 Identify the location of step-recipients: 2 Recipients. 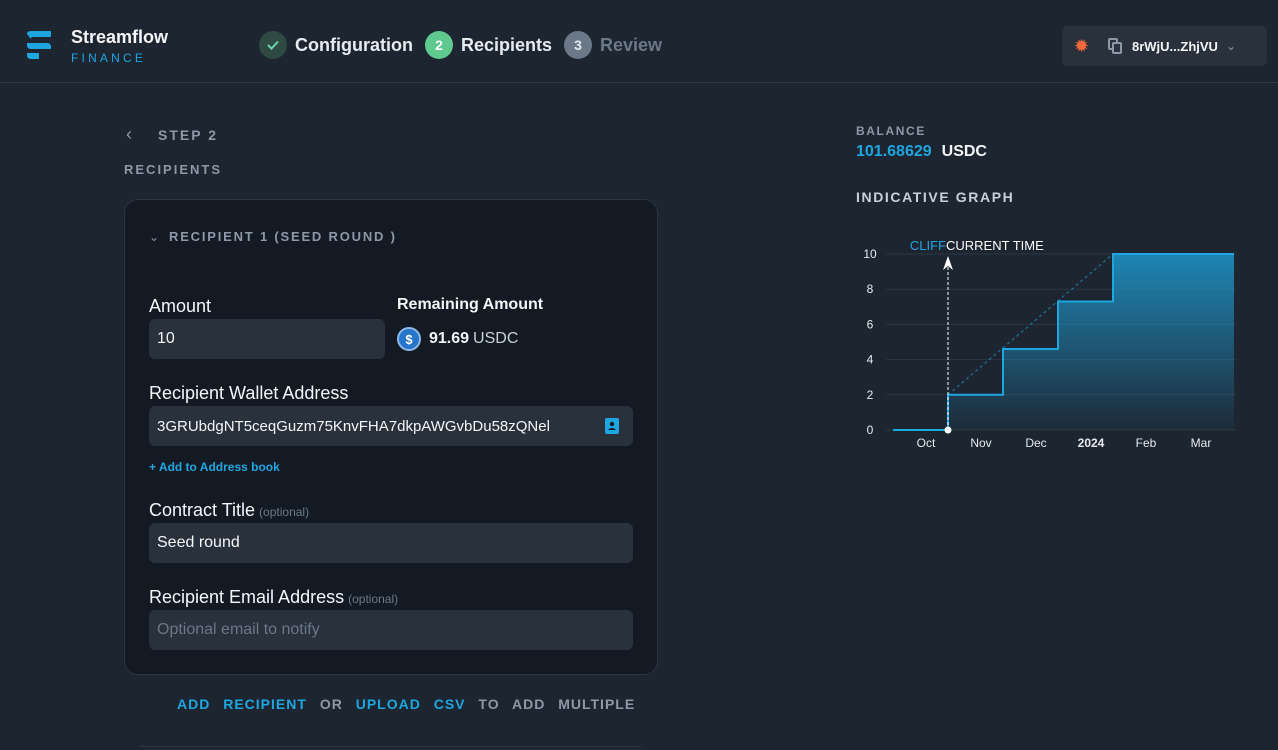
(488, 45).